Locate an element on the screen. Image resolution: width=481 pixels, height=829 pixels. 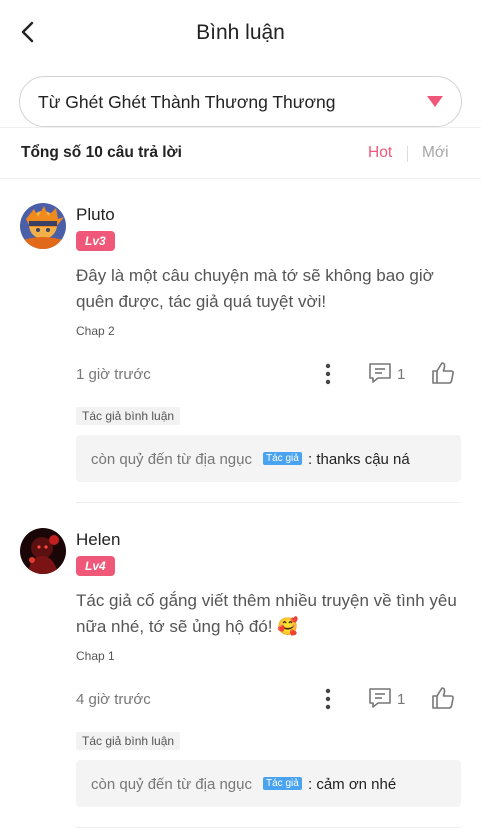
story-selector-value: Từ Ghét Ghét Thành Thương Thương is located at coordinates (187, 102).